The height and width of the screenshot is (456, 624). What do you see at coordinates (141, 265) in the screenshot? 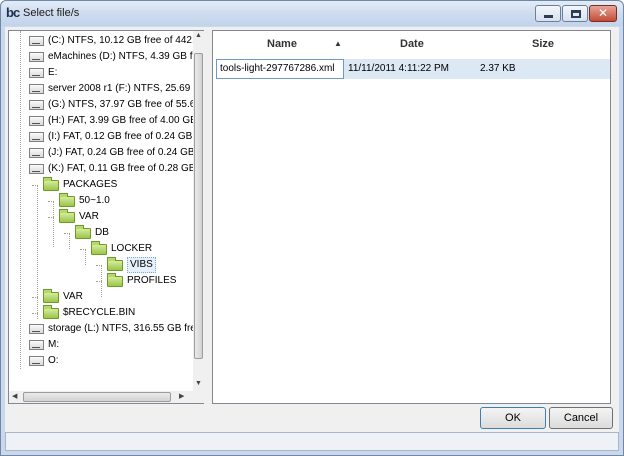
I see `tree-item-label: VIBS` at bounding box center [141, 265].